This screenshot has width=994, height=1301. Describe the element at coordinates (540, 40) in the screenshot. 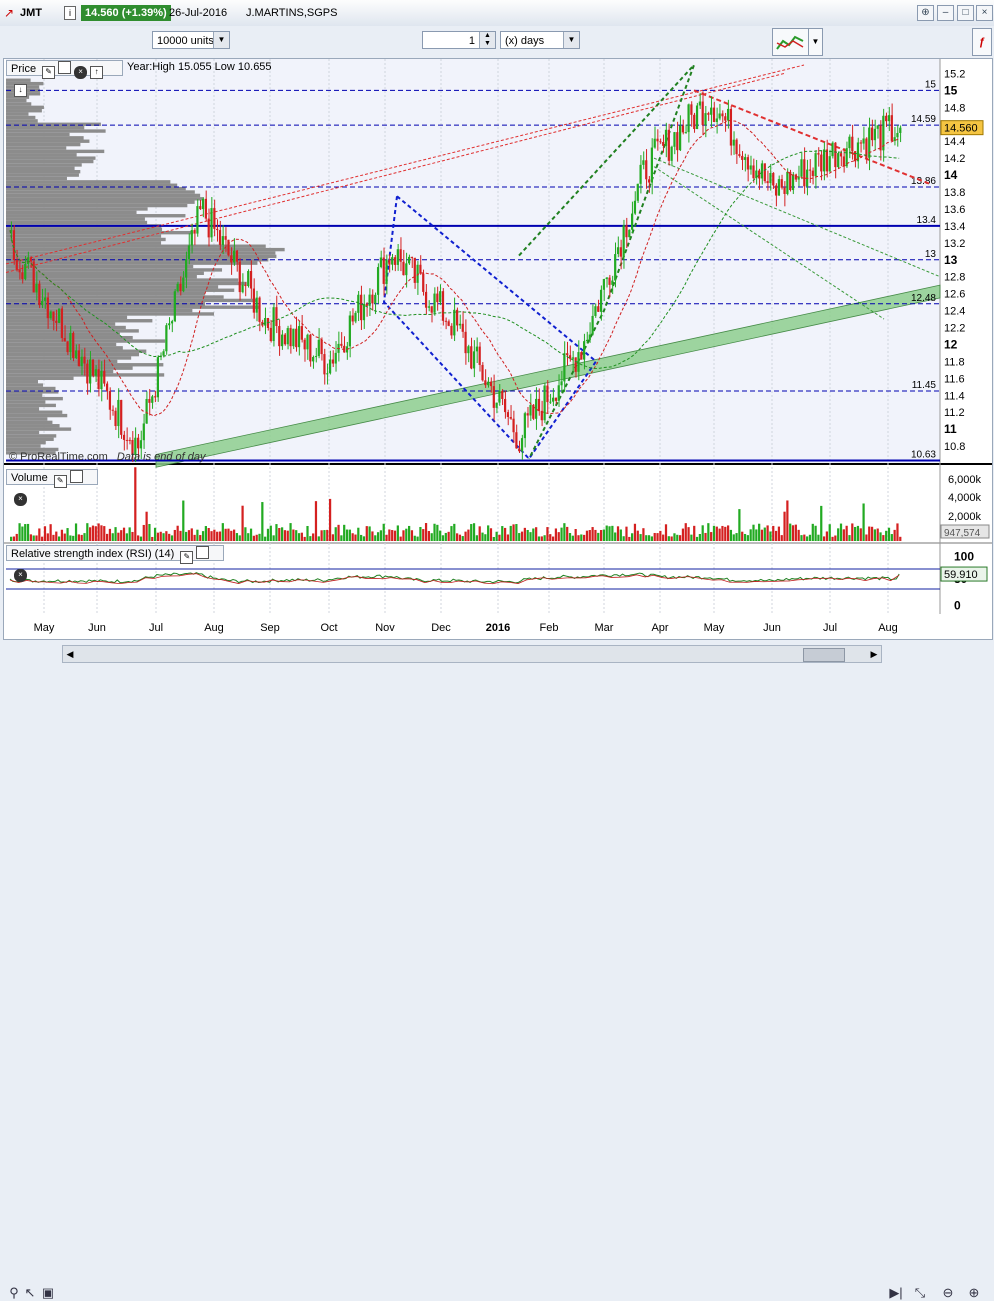

I see `period-unit-select: (x) days ▼` at that location.